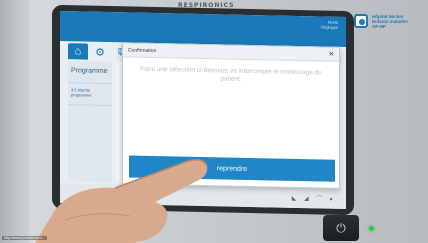 Image resolution: width=428 pixels, height=243 pixels. I want to click on hospital-logo-icon, so click(361, 21).